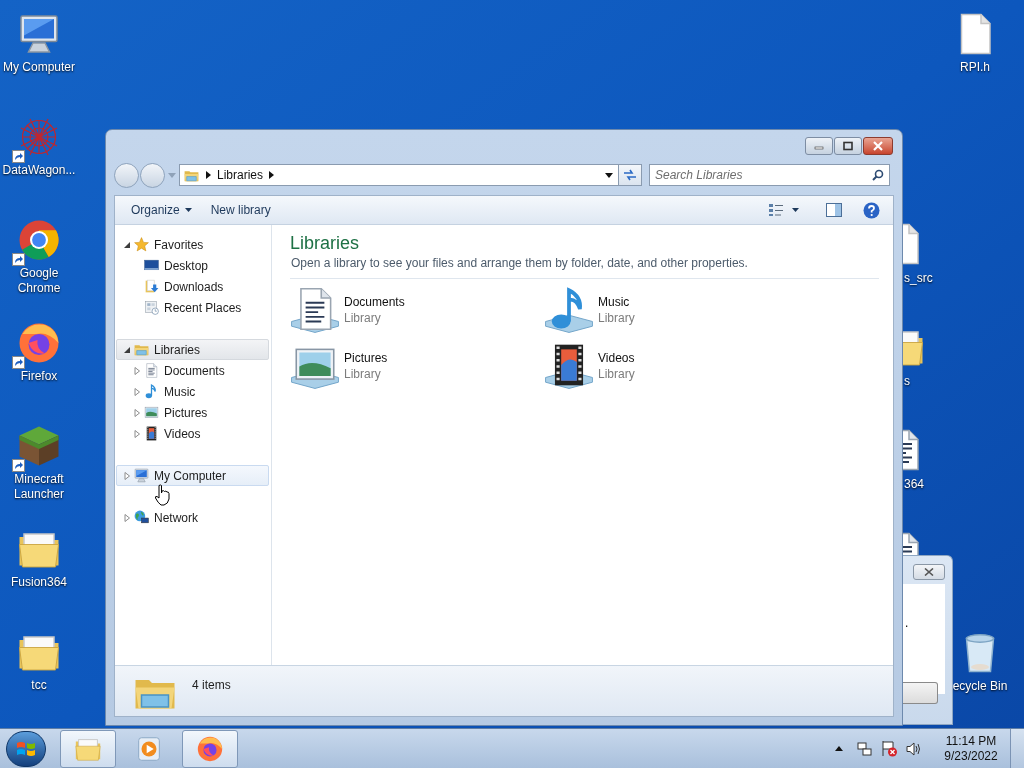 The width and height of the screenshot is (1024, 768). I want to click on globe-icon, so click(141, 517).